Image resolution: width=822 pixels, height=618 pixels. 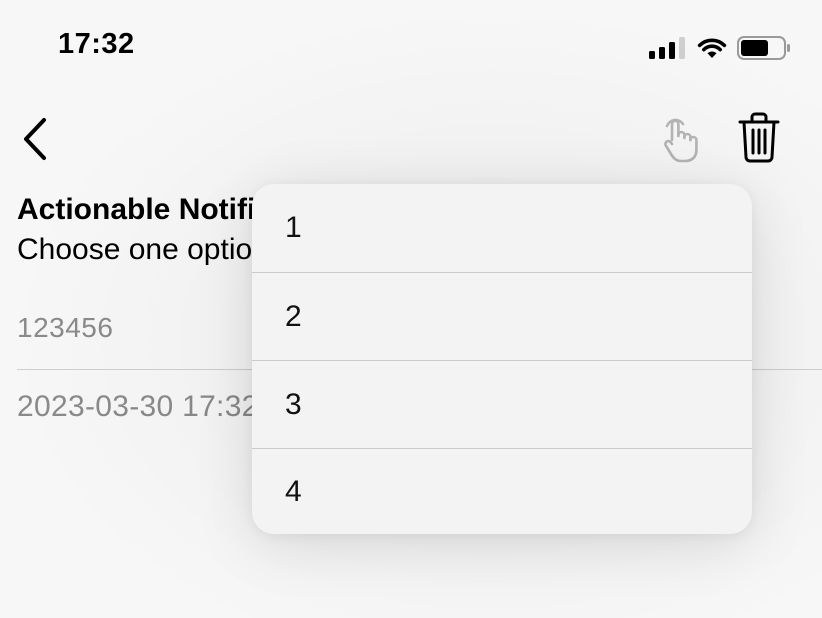 What do you see at coordinates (36, 139) in the screenshot?
I see `chevron-left-icon` at bounding box center [36, 139].